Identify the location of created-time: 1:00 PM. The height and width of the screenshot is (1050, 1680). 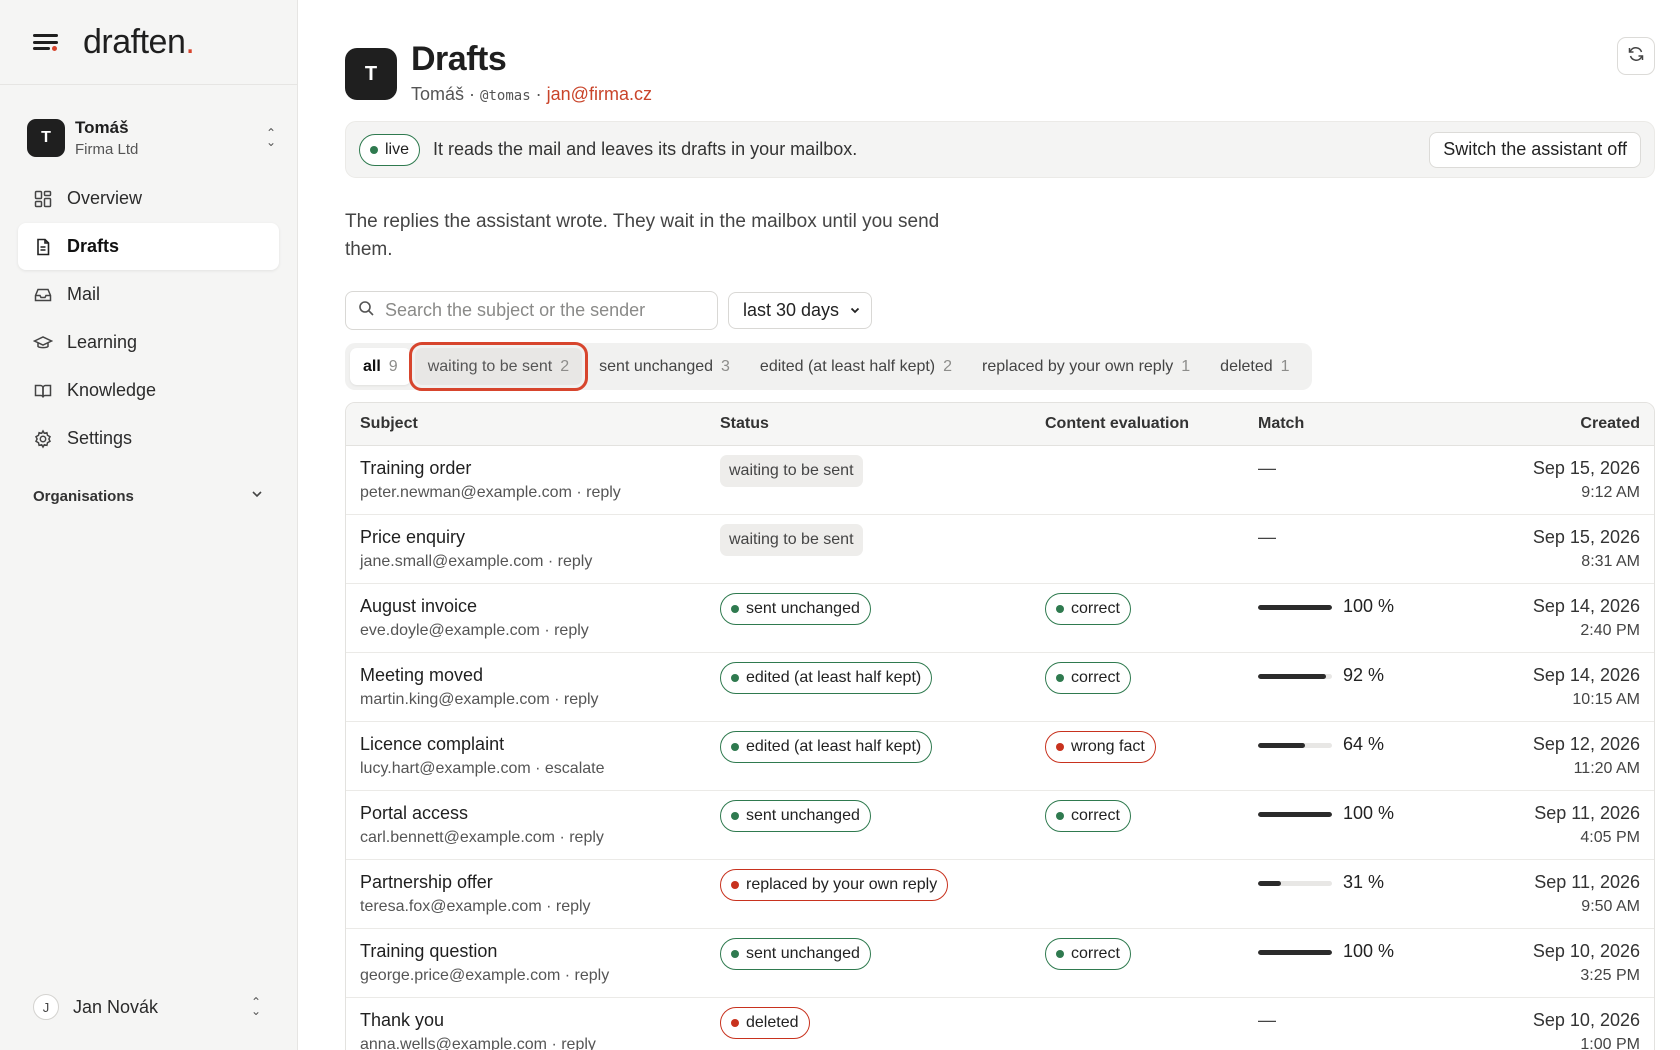
(1610, 1042).